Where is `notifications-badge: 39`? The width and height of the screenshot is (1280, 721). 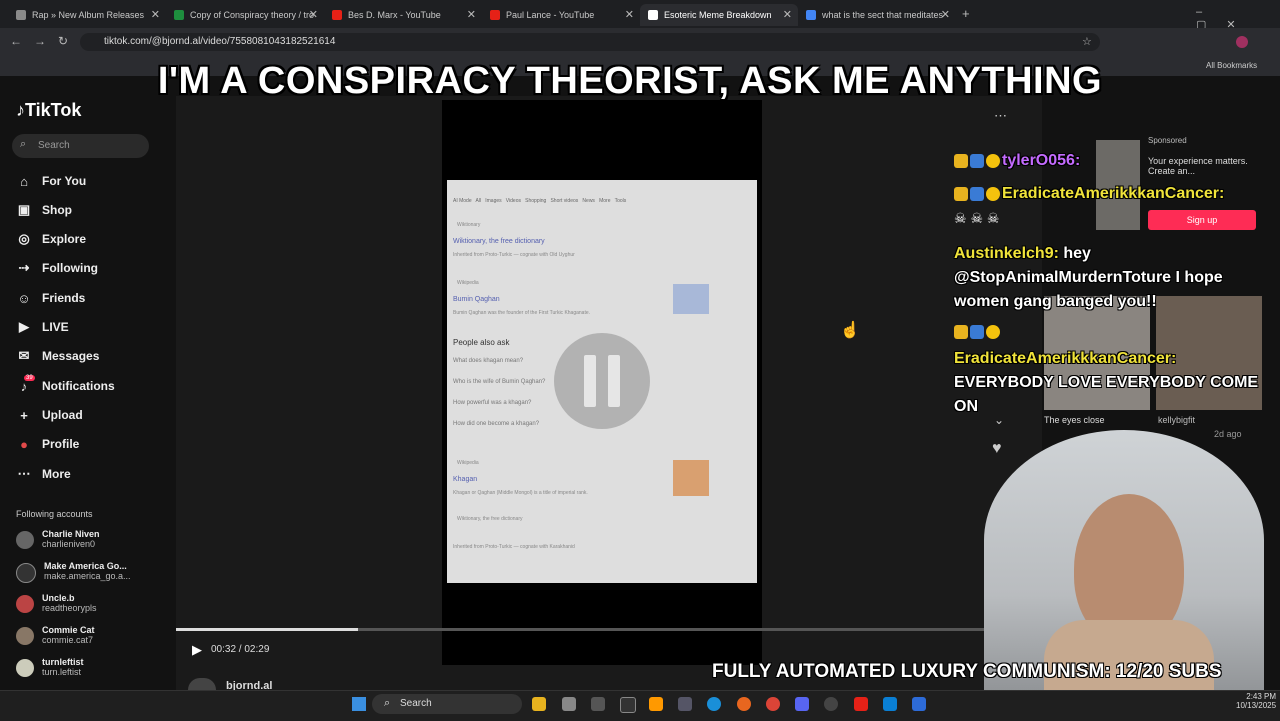 notifications-badge: 39 is located at coordinates (29, 378).